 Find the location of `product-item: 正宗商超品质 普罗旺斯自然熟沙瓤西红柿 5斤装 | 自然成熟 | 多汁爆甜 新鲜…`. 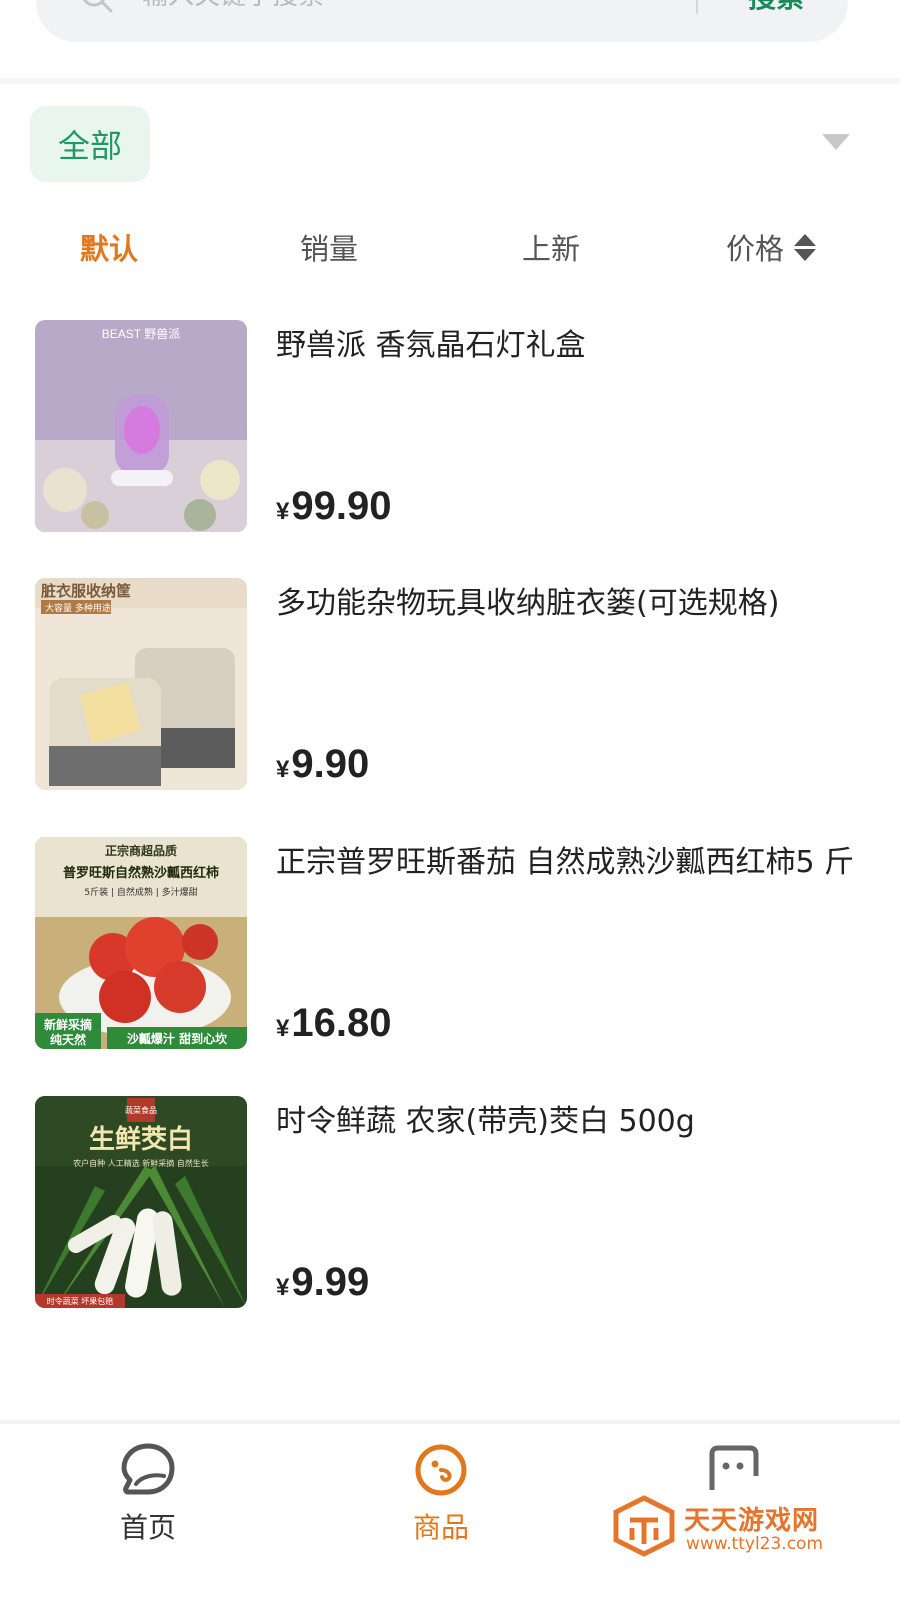

product-item: 正宗商超品质 普罗旺斯自然熟沙瓤西红柿 5斤装 | 自然成熟 | 多汁爆甜 新鲜… is located at coordinates (450, 952).